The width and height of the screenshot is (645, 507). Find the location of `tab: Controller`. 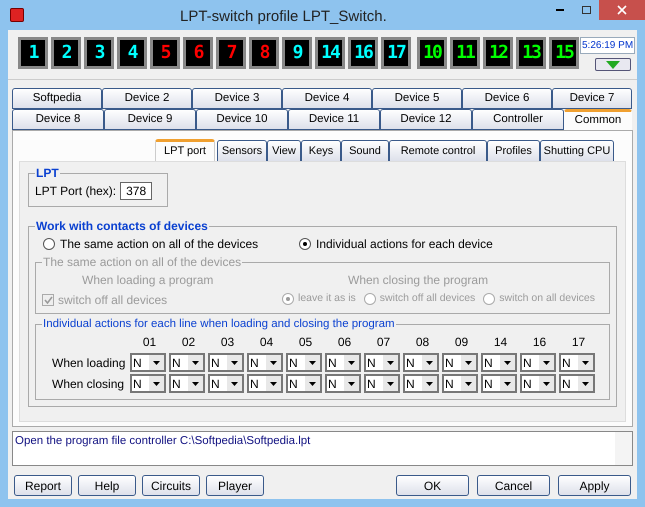

tab: Controller is located at coordinates (518, 119).